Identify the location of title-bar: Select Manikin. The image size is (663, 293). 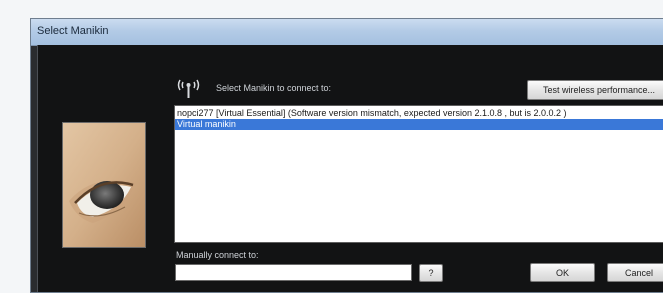
(347, 32).